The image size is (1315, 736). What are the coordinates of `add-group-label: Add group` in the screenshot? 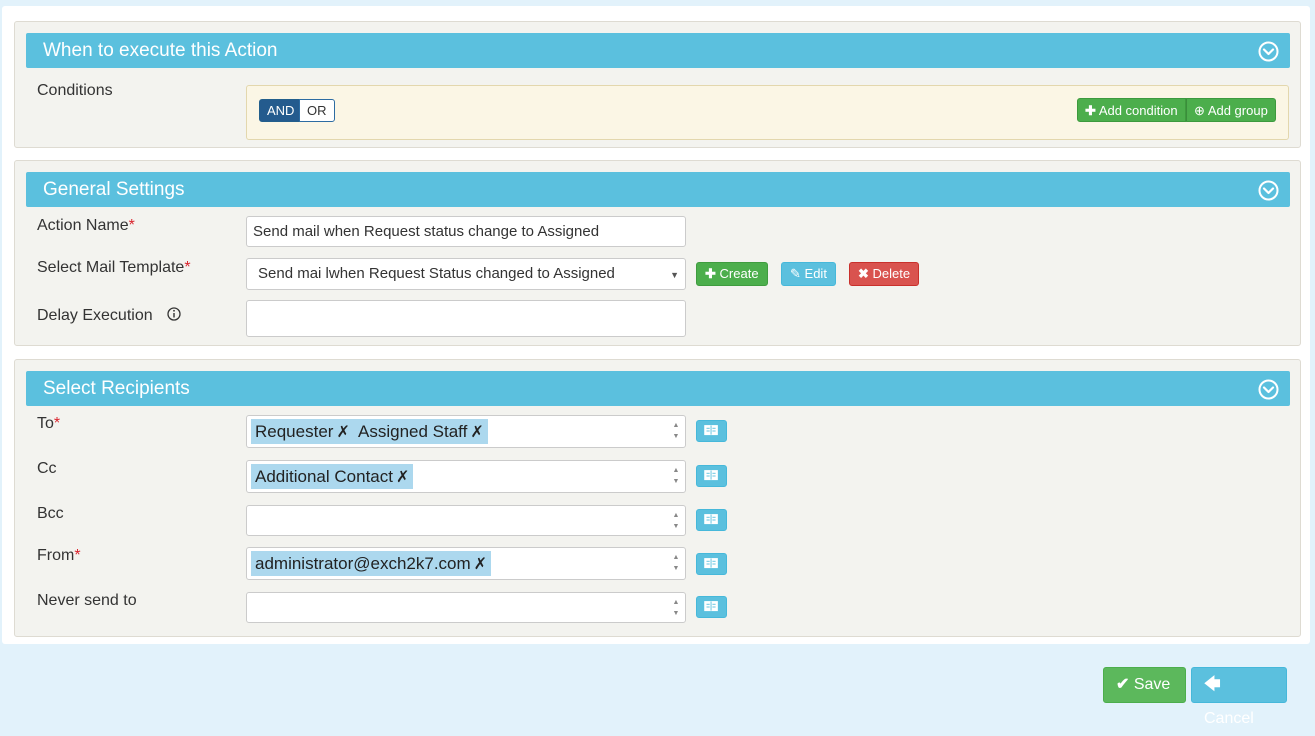 It's located at (1237, 110).